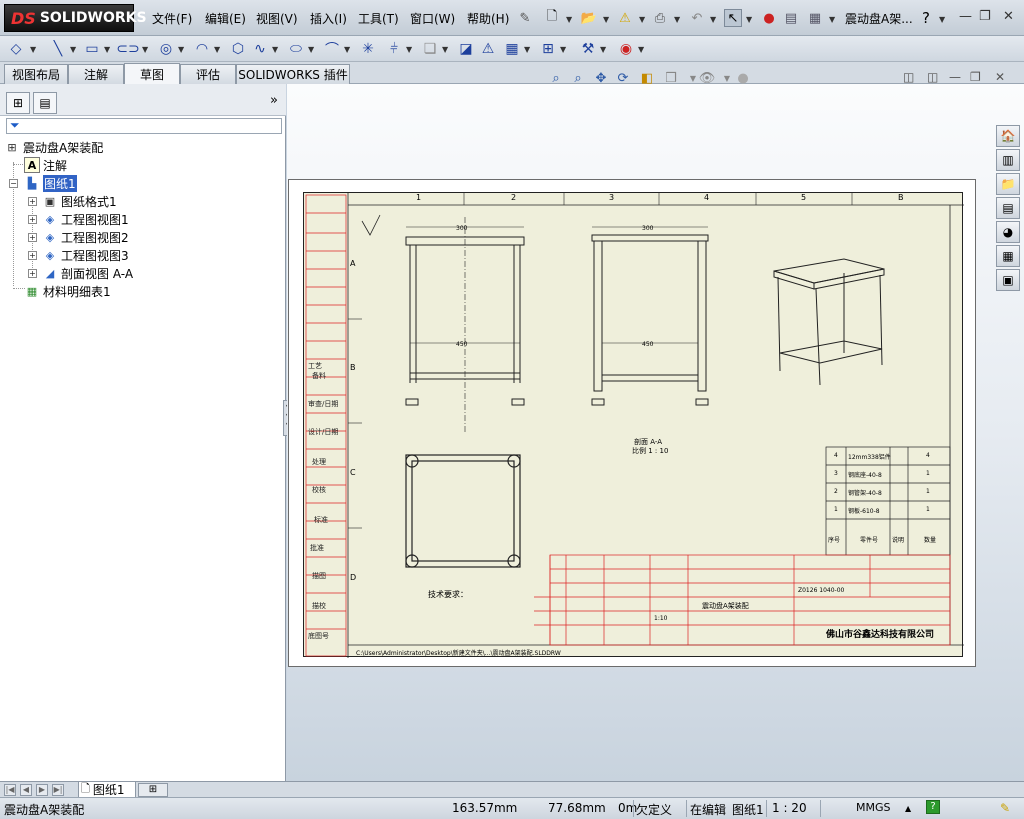 This screenshot has width=1024, height=819. I want to click on convert-dropdown-icon: ▼, so click(445, 49).